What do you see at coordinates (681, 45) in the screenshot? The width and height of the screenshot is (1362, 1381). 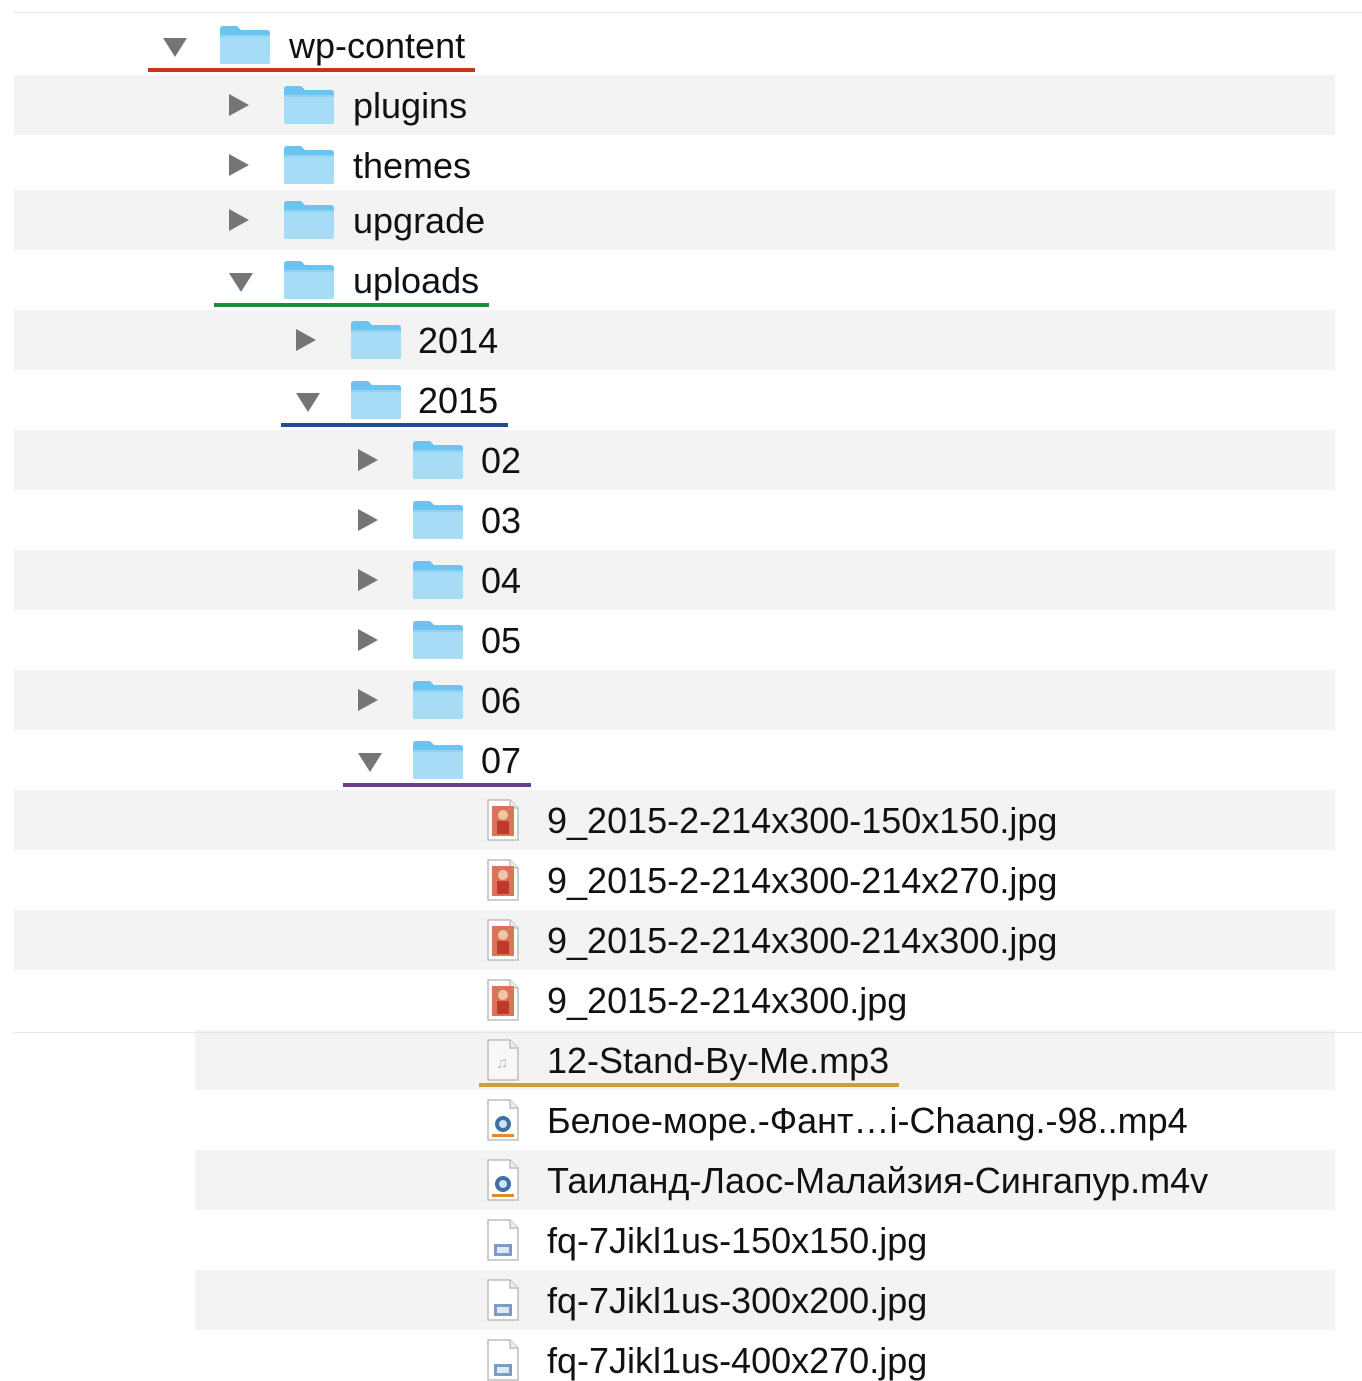 I see `folder-row-wp-content: wp-content` at bounding box center [681, 45].